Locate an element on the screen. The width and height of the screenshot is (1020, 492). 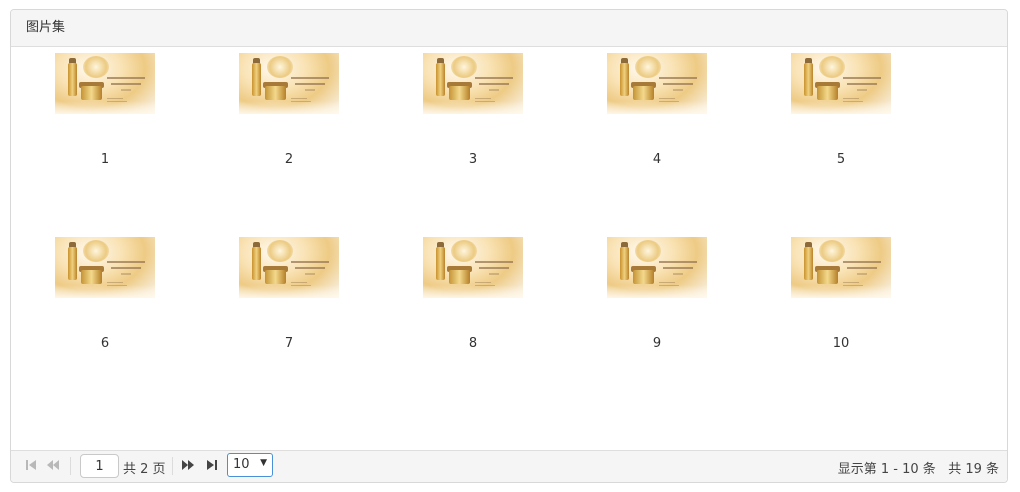
gallery-item-label: 3 is located at coordinates (473, 159).